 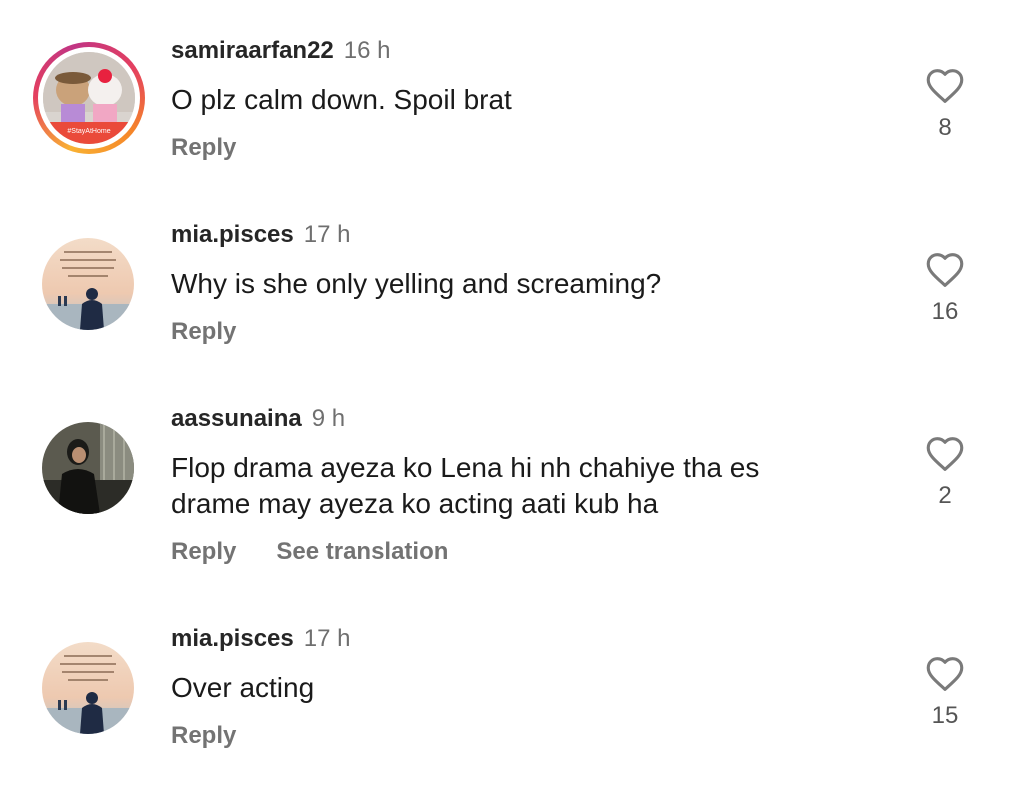 I want to click on avatar-image: #StayAtHome, so click(x=89, y=98).